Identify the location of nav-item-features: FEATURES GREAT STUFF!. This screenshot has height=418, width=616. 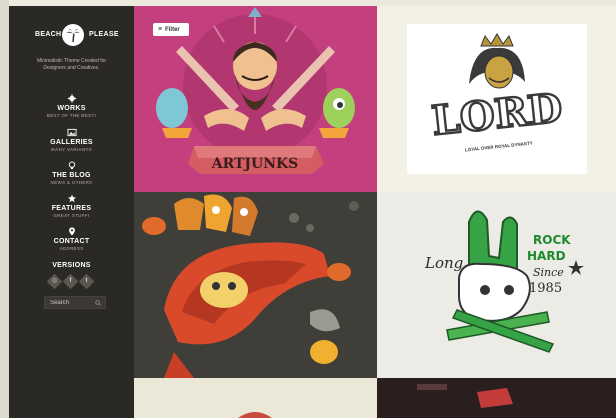
(71, 206).